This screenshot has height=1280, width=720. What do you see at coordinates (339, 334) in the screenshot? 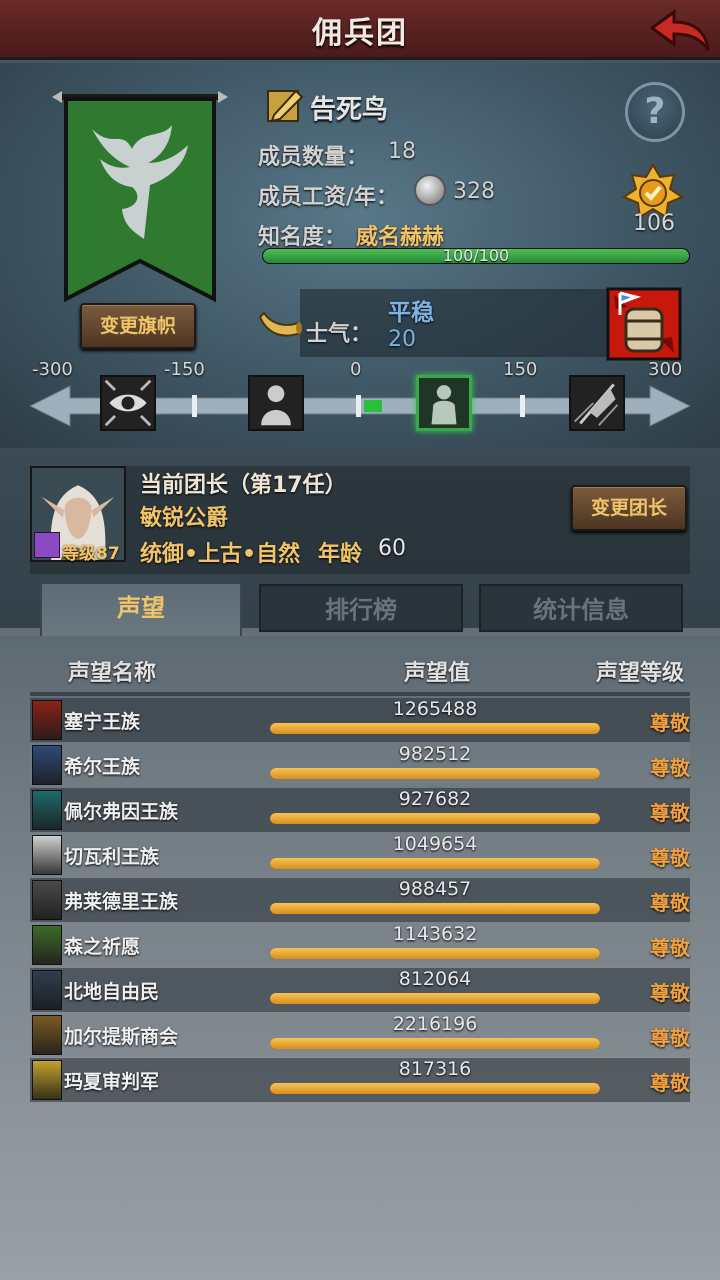
I see `morale-label: 士气：` at bounding box center [339, 334].